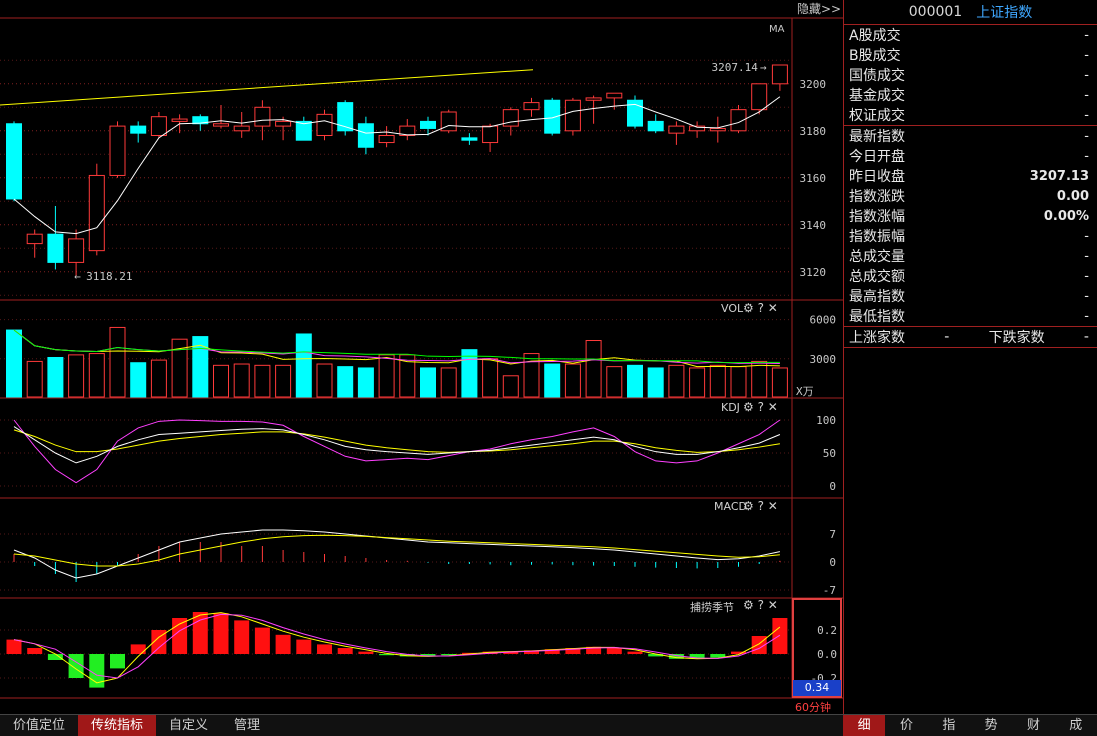 The image size is (1097, 736). I want to click on group2-row: 总成交额 -, so click(970, 276).